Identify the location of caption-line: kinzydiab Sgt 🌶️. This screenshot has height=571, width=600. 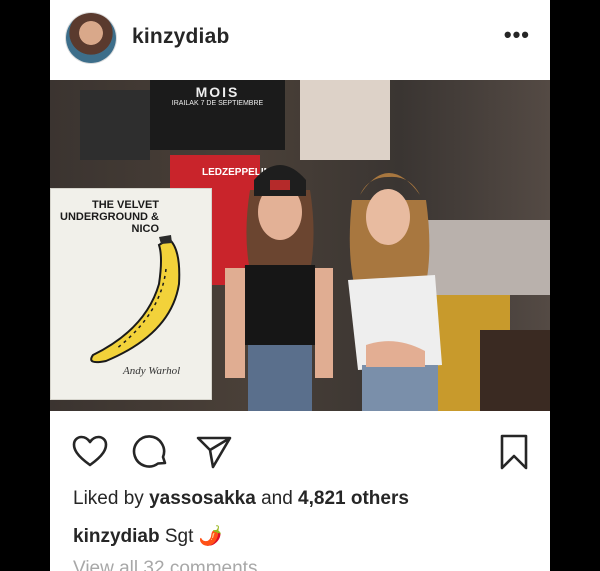
(147, 536).